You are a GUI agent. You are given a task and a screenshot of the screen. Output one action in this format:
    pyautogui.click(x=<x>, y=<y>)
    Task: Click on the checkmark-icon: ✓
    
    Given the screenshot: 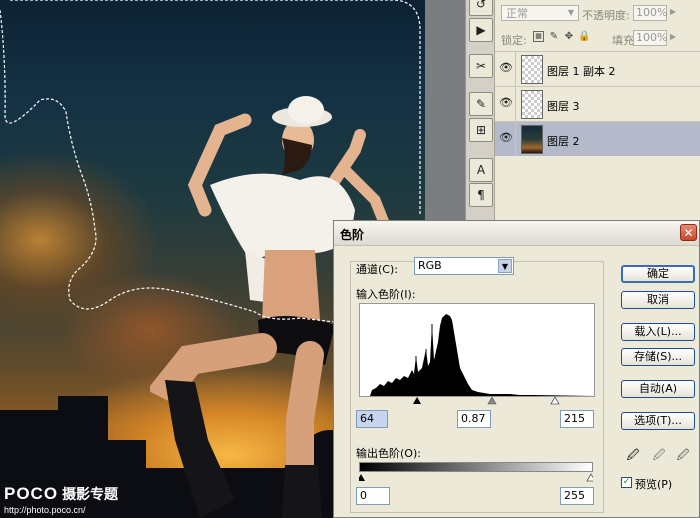 What is the action you would take?
    pyautogui.click(x=626, y=482)
    